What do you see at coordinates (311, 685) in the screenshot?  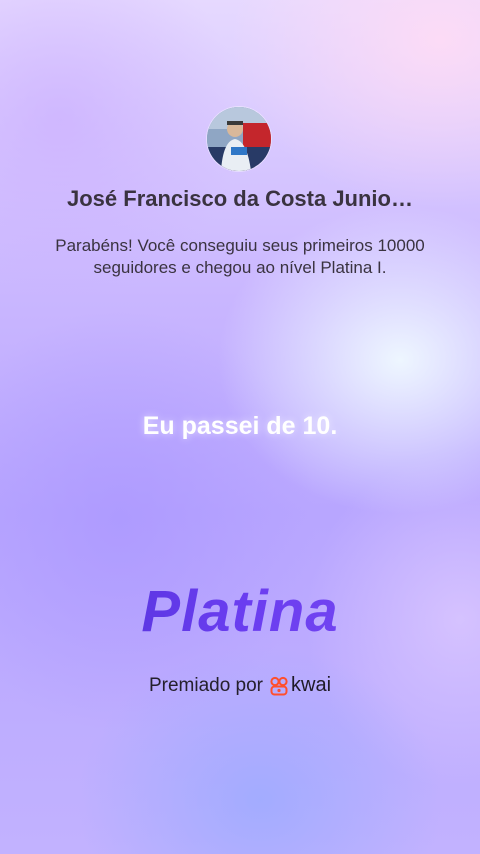 I see `kwai-brand-text: kwai` at bounding box center [311, 685].